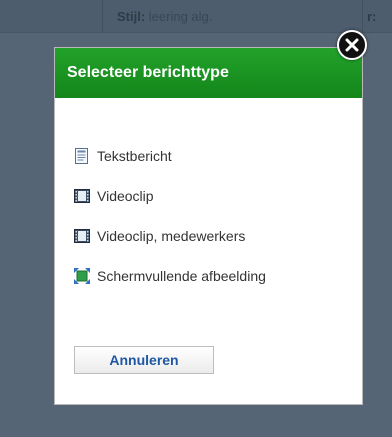 This screenshot has width=392, height=437. I want to click on option-text-message-label: Tekstbericht, so click(134, 156).